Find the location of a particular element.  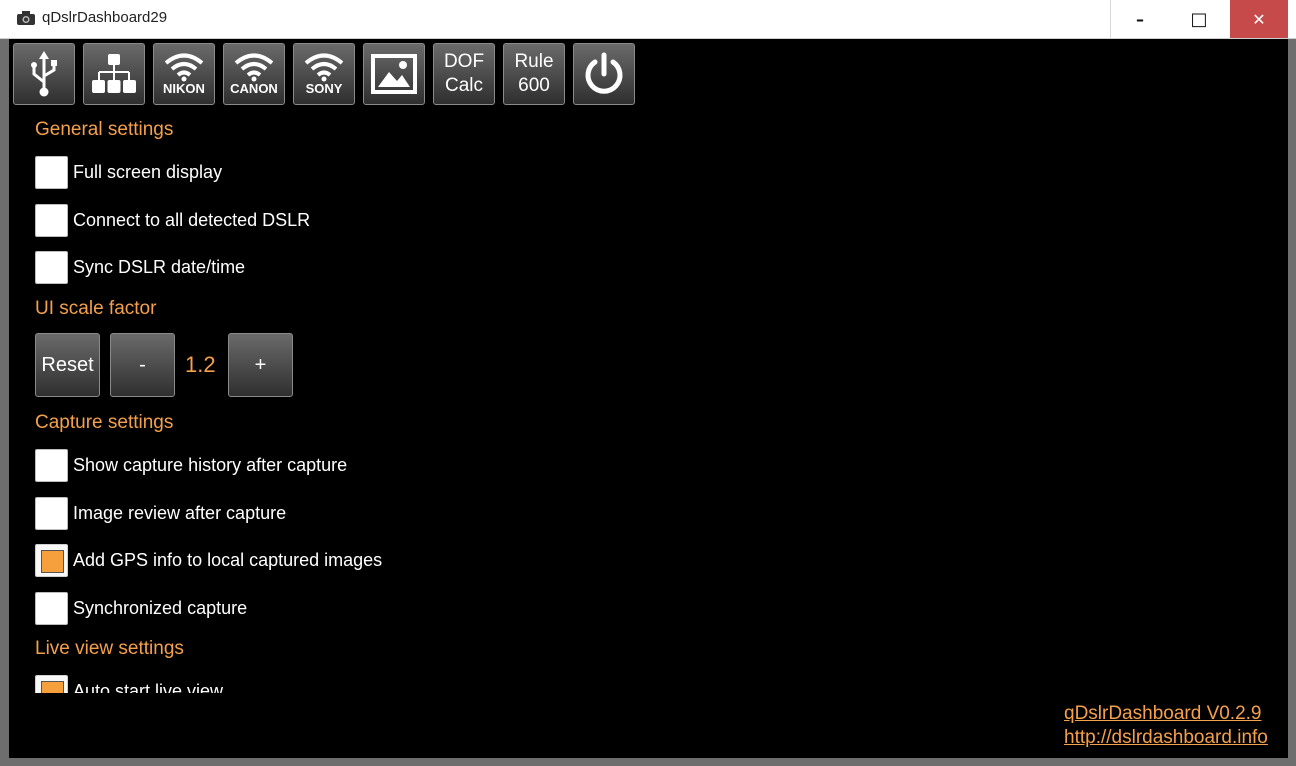

minimize-icon: – is located at coordinates (1140, 19).